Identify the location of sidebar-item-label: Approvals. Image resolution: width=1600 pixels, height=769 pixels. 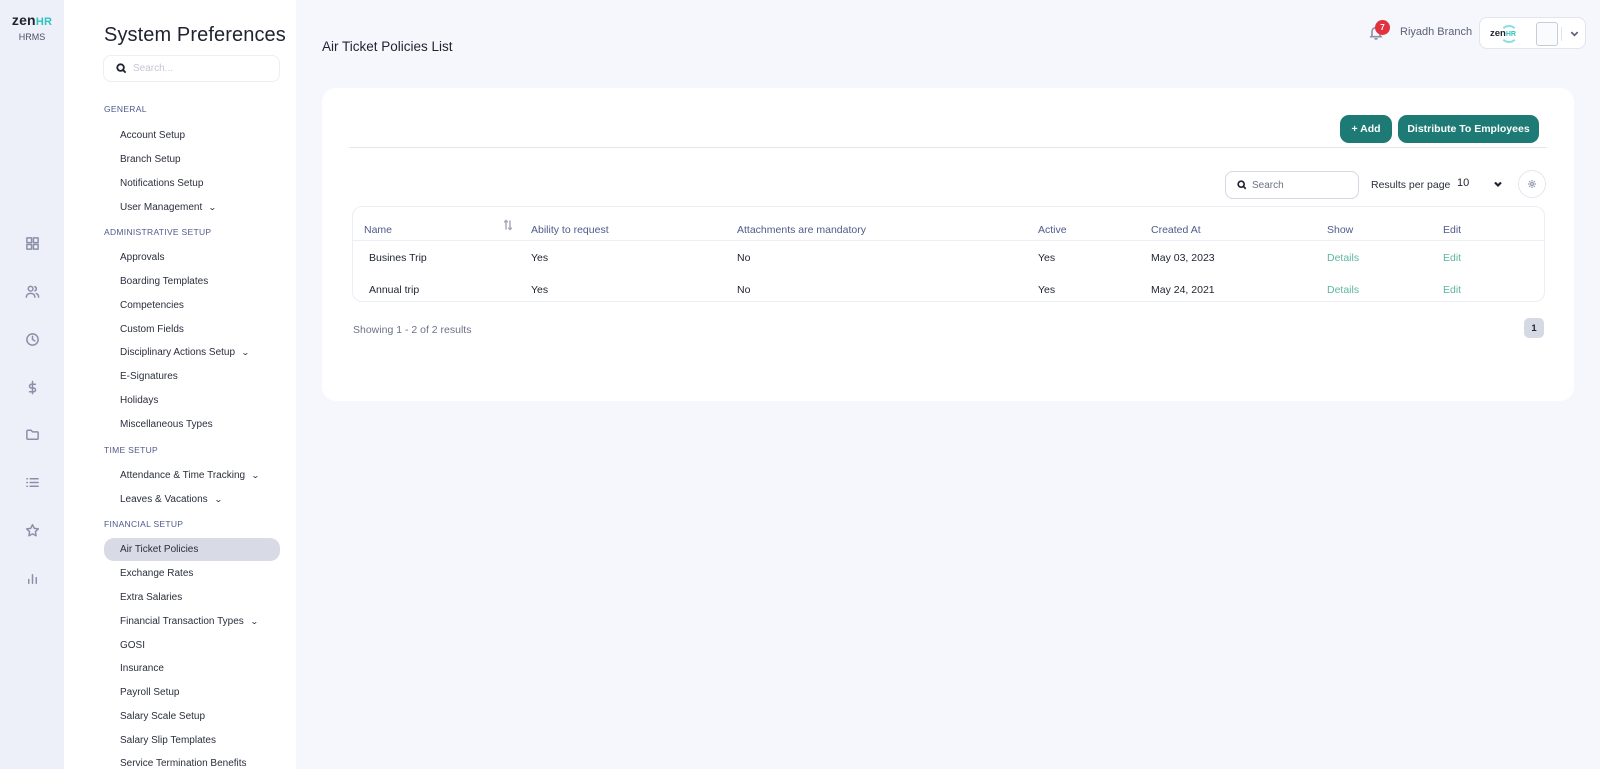
(142, 257).